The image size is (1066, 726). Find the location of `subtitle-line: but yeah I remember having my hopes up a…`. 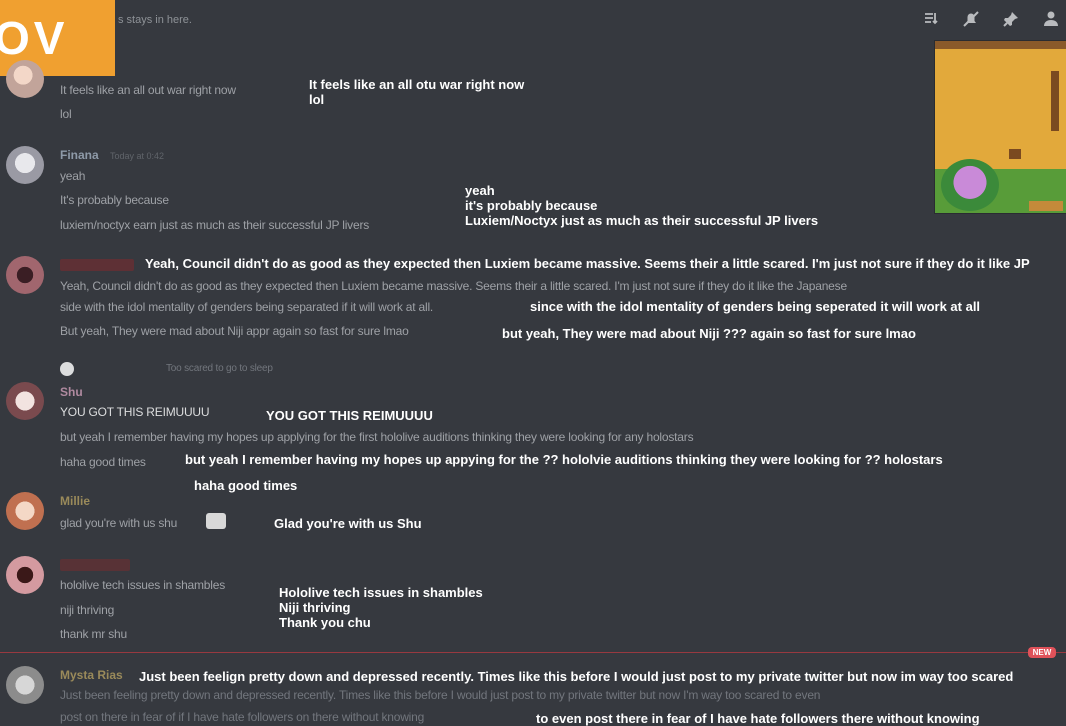

subtitle-line: but yeah I remember having my hopes up a… is located at coordinates (564, 459).